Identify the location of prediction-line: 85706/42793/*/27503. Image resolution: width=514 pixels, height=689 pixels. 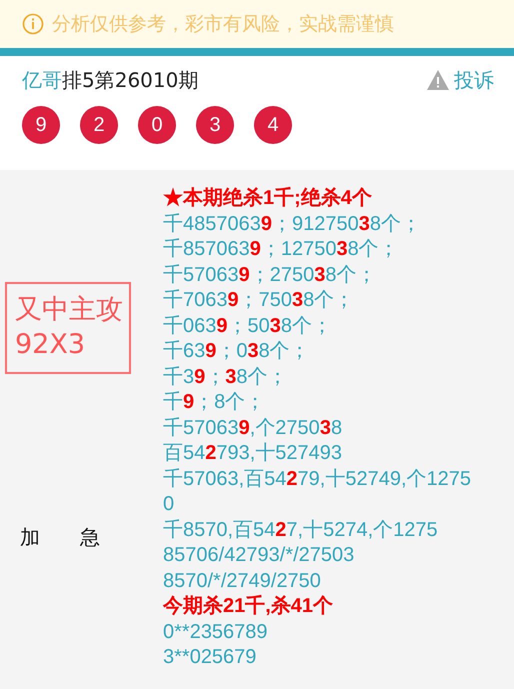
(259, 555).